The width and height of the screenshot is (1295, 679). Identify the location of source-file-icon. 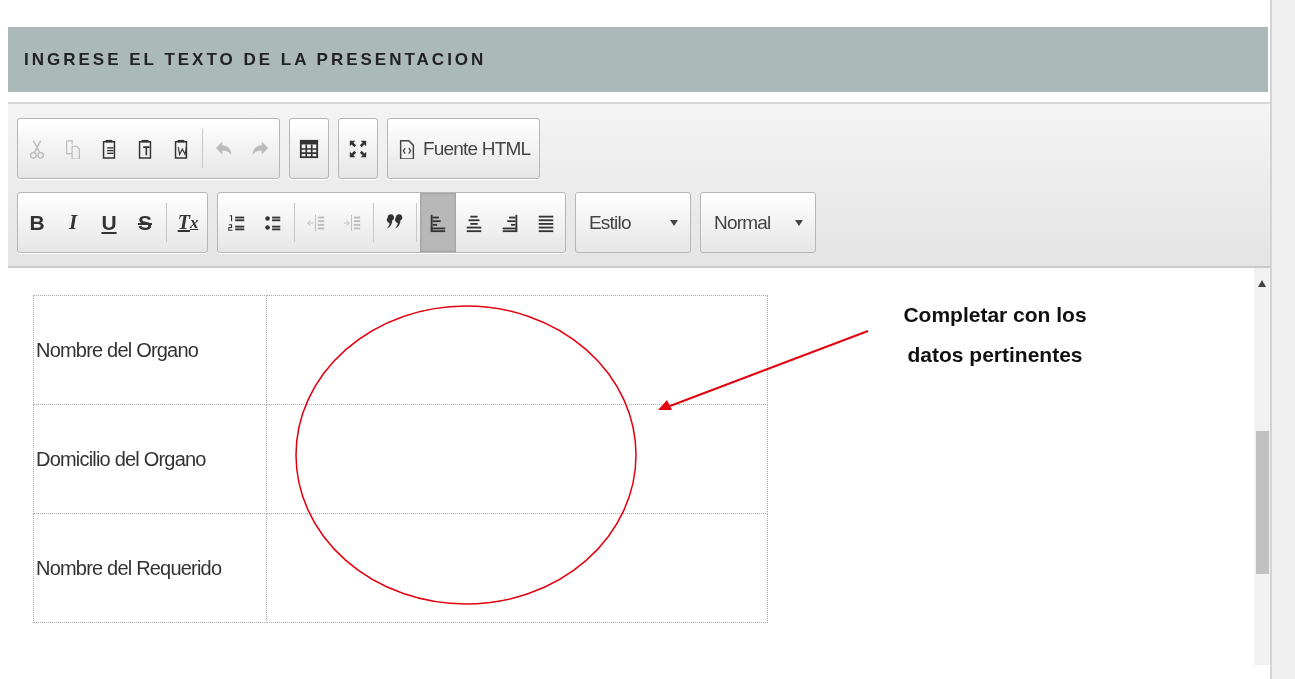
(407, 148).